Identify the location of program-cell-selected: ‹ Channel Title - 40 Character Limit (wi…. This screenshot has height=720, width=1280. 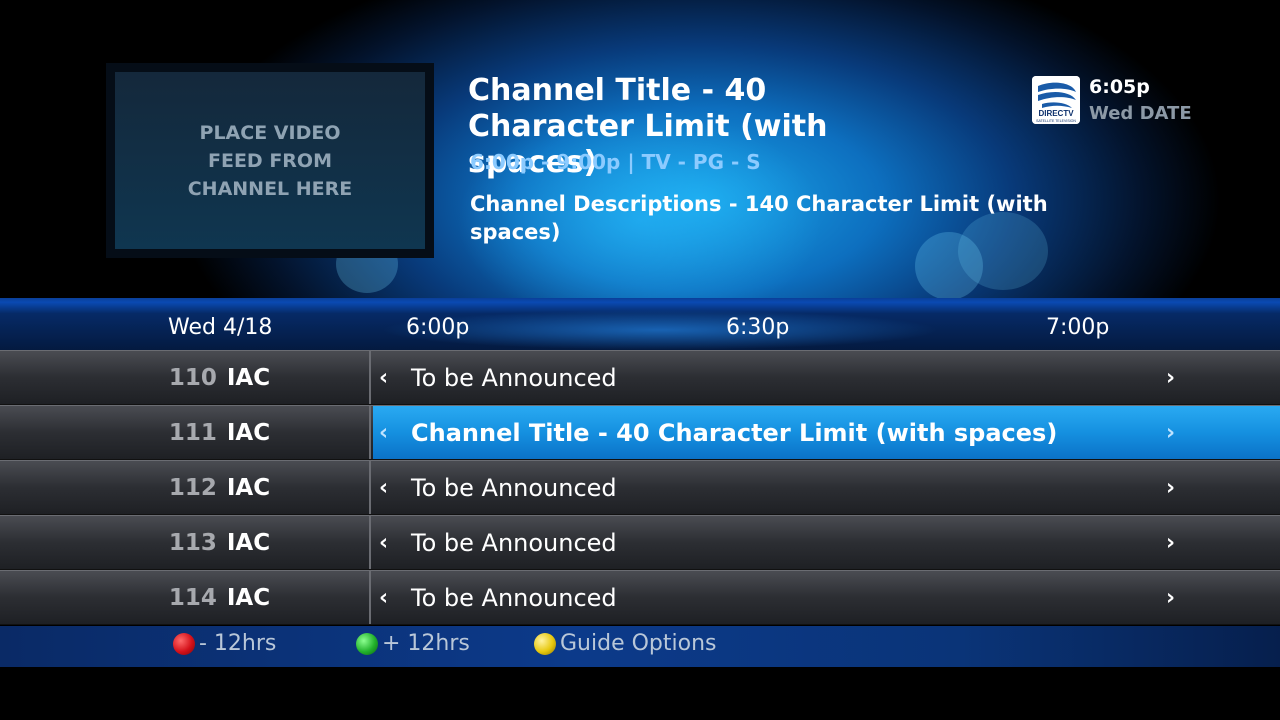
(826, 432).